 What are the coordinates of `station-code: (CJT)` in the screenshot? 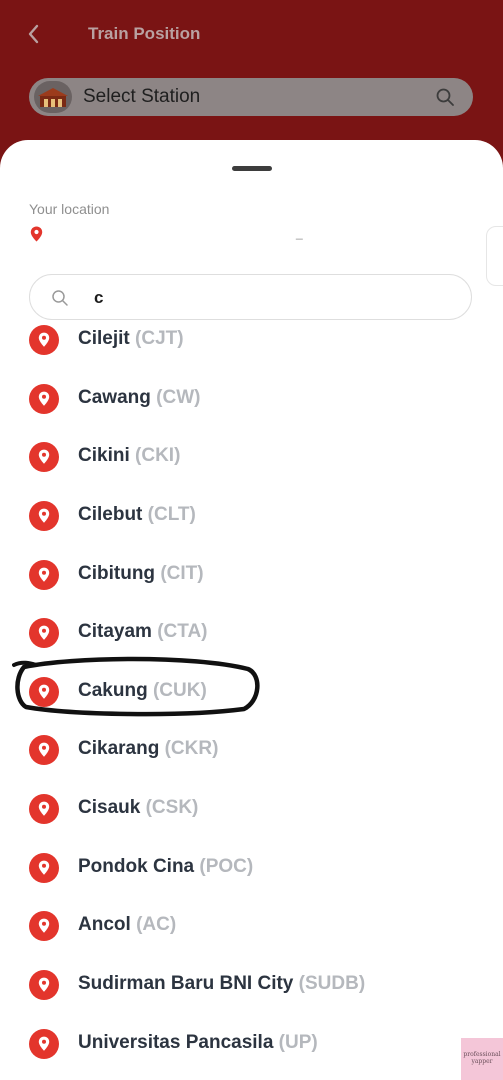 It's located at (159, 338).